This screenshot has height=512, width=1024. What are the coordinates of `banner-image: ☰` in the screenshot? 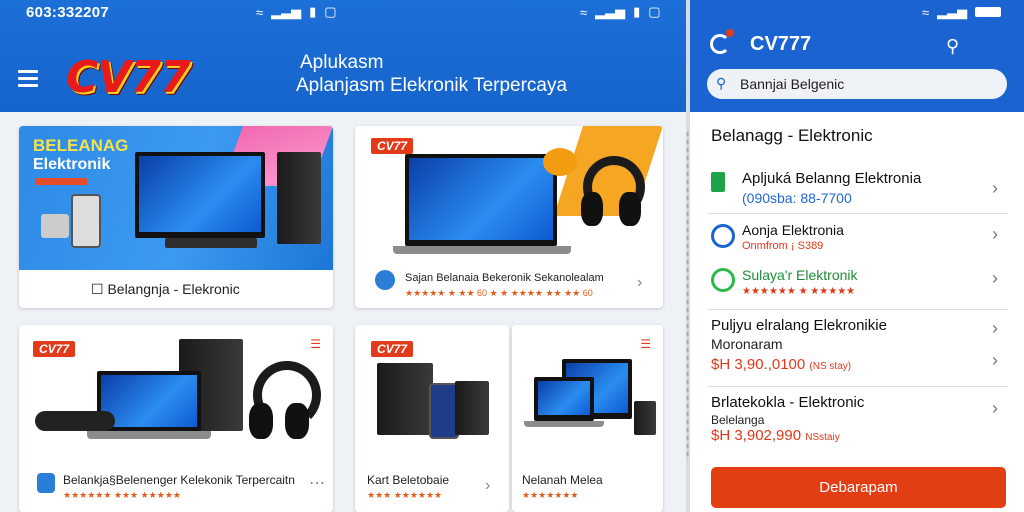 It's located at (587, 394).